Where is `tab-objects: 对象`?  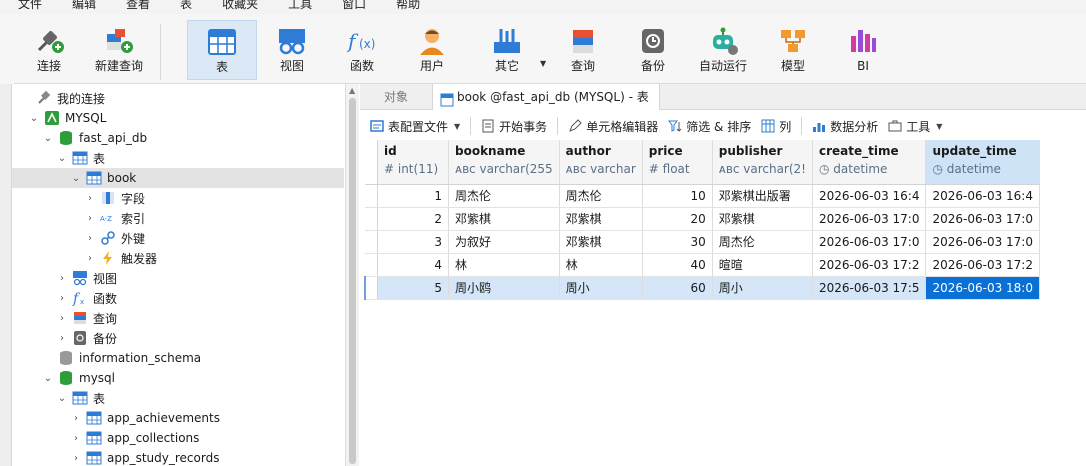 tab-objects: 对象 is located at coordinates (396, 97).